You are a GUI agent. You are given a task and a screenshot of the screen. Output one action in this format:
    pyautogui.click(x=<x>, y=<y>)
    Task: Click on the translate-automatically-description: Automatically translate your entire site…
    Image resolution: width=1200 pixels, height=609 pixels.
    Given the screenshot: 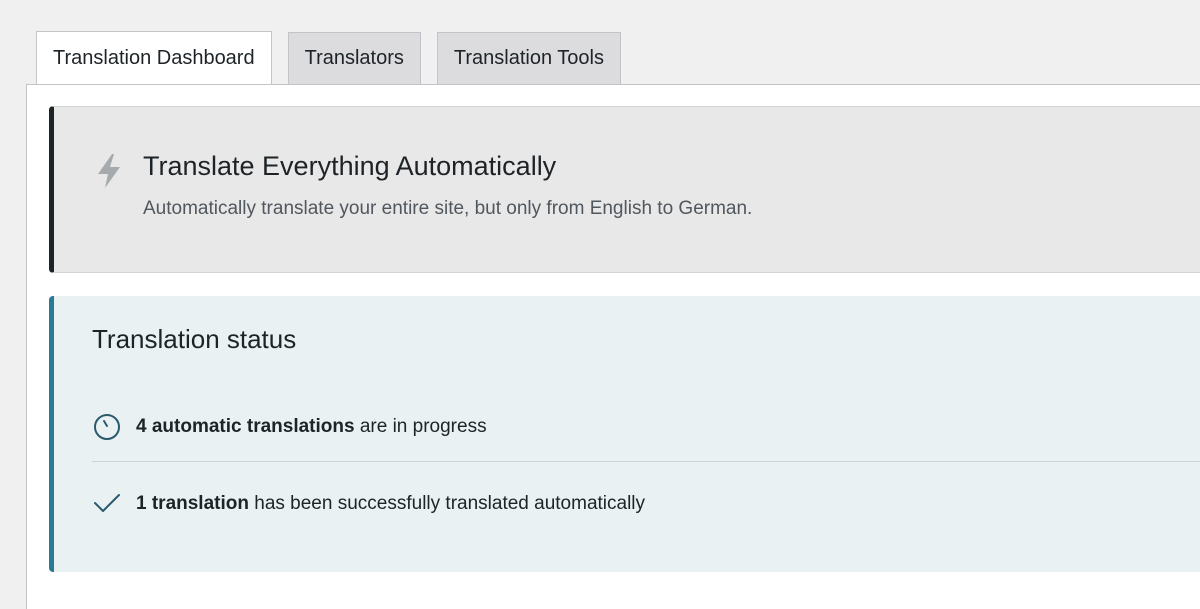 What is the action you would take?
    pyautogui.click(x=448, y=208)
    